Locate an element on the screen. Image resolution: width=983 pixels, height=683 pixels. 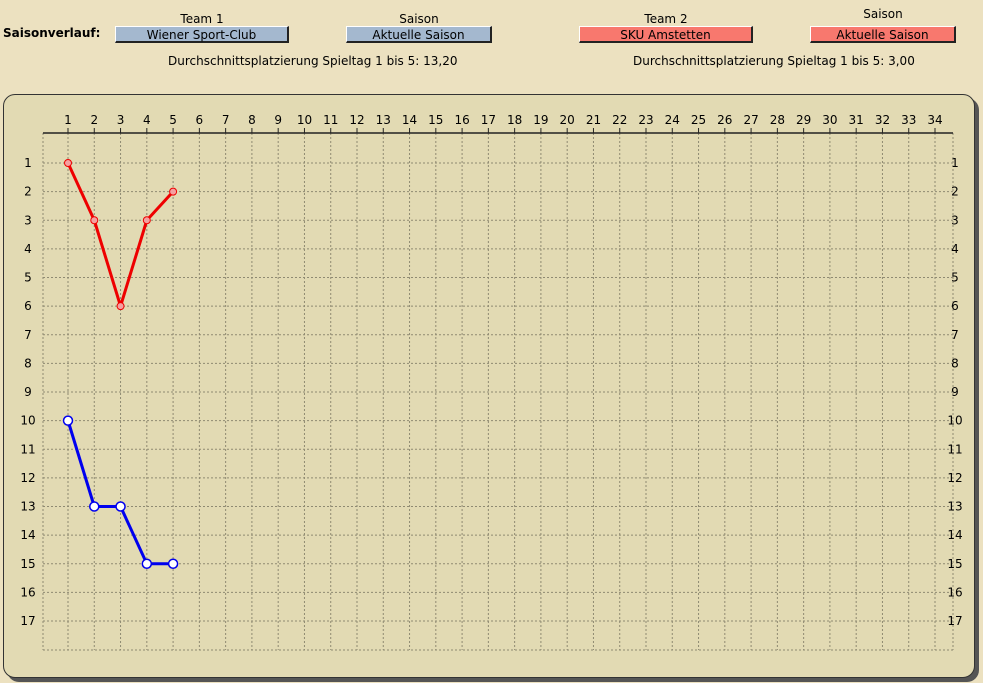
y-tick-label-right: 9 is located at coordinates (955, 392).